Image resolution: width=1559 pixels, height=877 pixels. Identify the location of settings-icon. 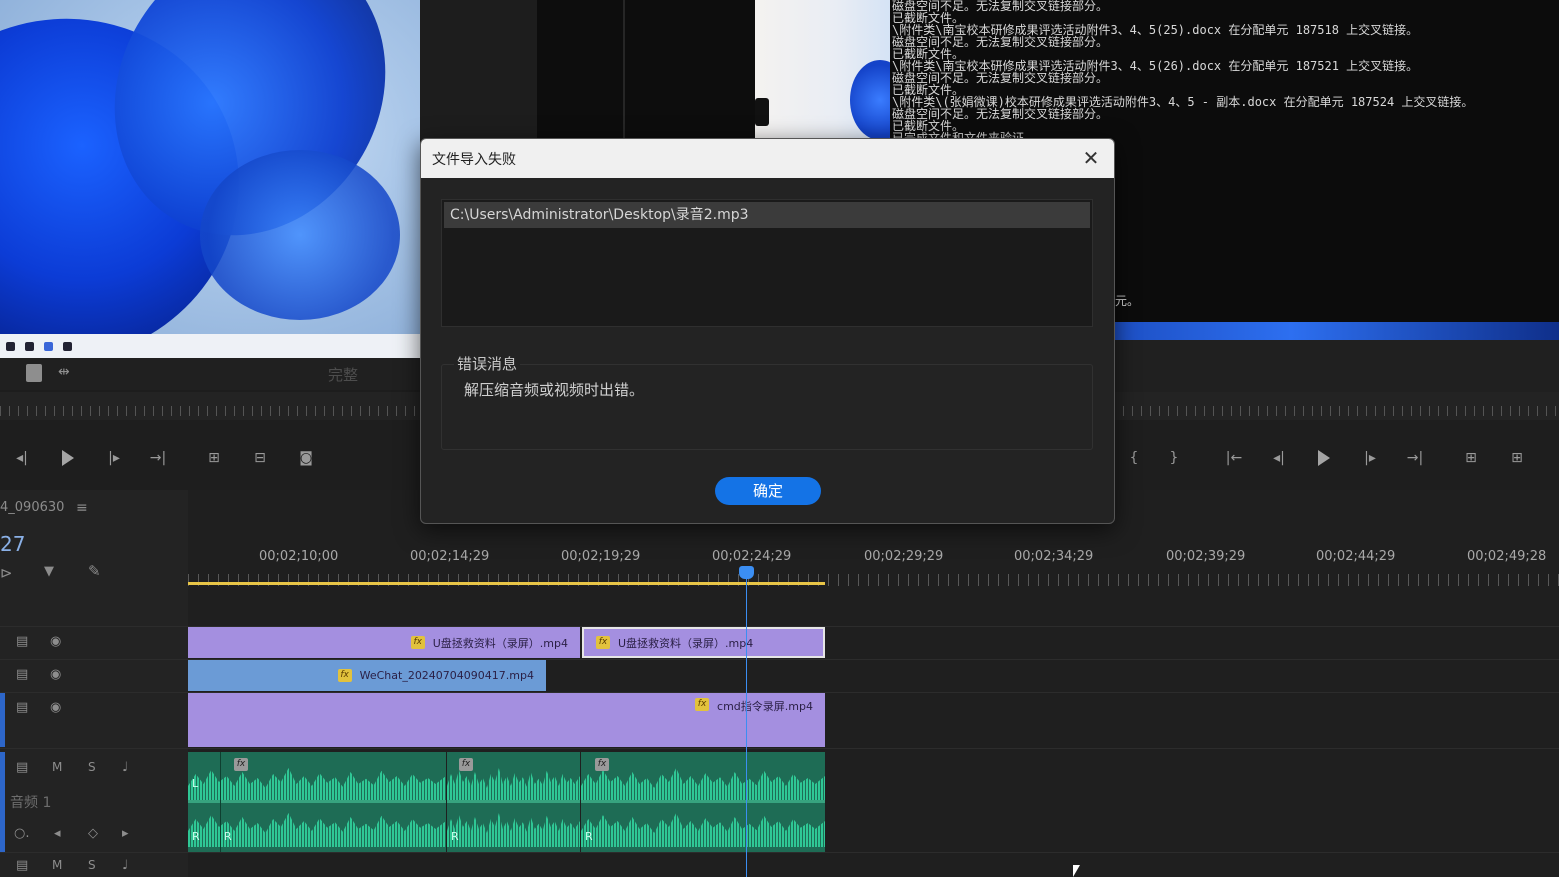
(34, 373).